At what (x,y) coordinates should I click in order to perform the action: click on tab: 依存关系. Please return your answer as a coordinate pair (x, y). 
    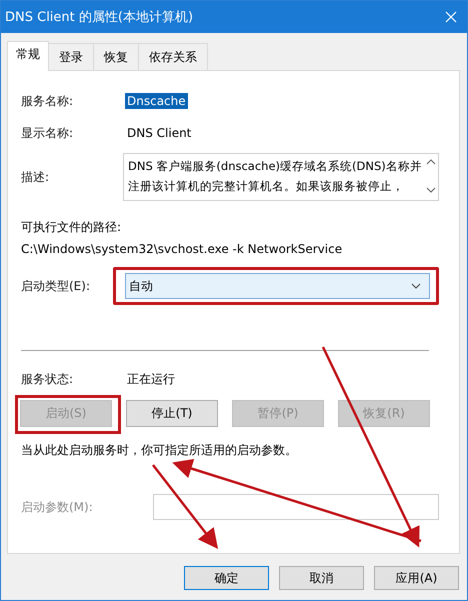
    Looking at the image, I should click on (173, 57).